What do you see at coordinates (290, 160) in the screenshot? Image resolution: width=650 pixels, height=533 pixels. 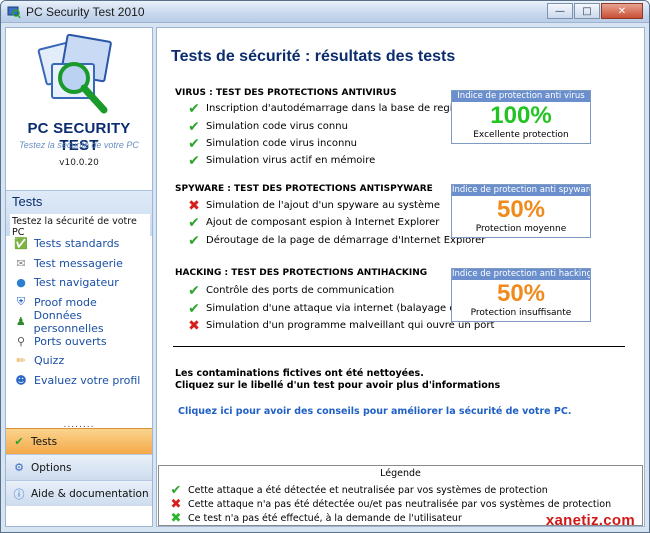 I see `test-label: Simulation virus actif en mémoire` at bounding box center [290, 160].